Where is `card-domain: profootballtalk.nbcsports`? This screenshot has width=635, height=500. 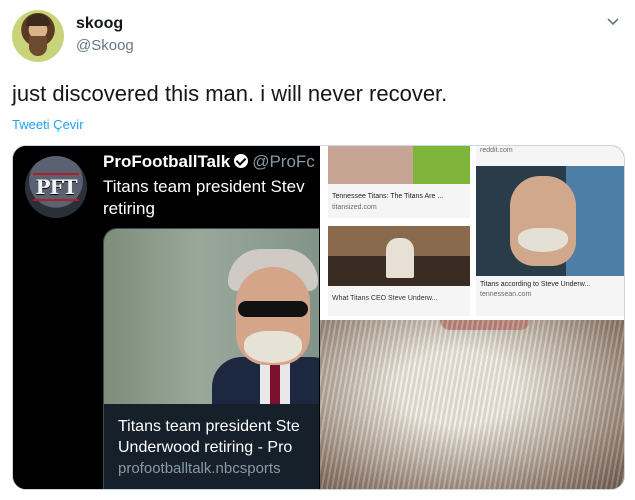 card-domain: profootballtalk.nbcsports is located at coordinates (199, 468).